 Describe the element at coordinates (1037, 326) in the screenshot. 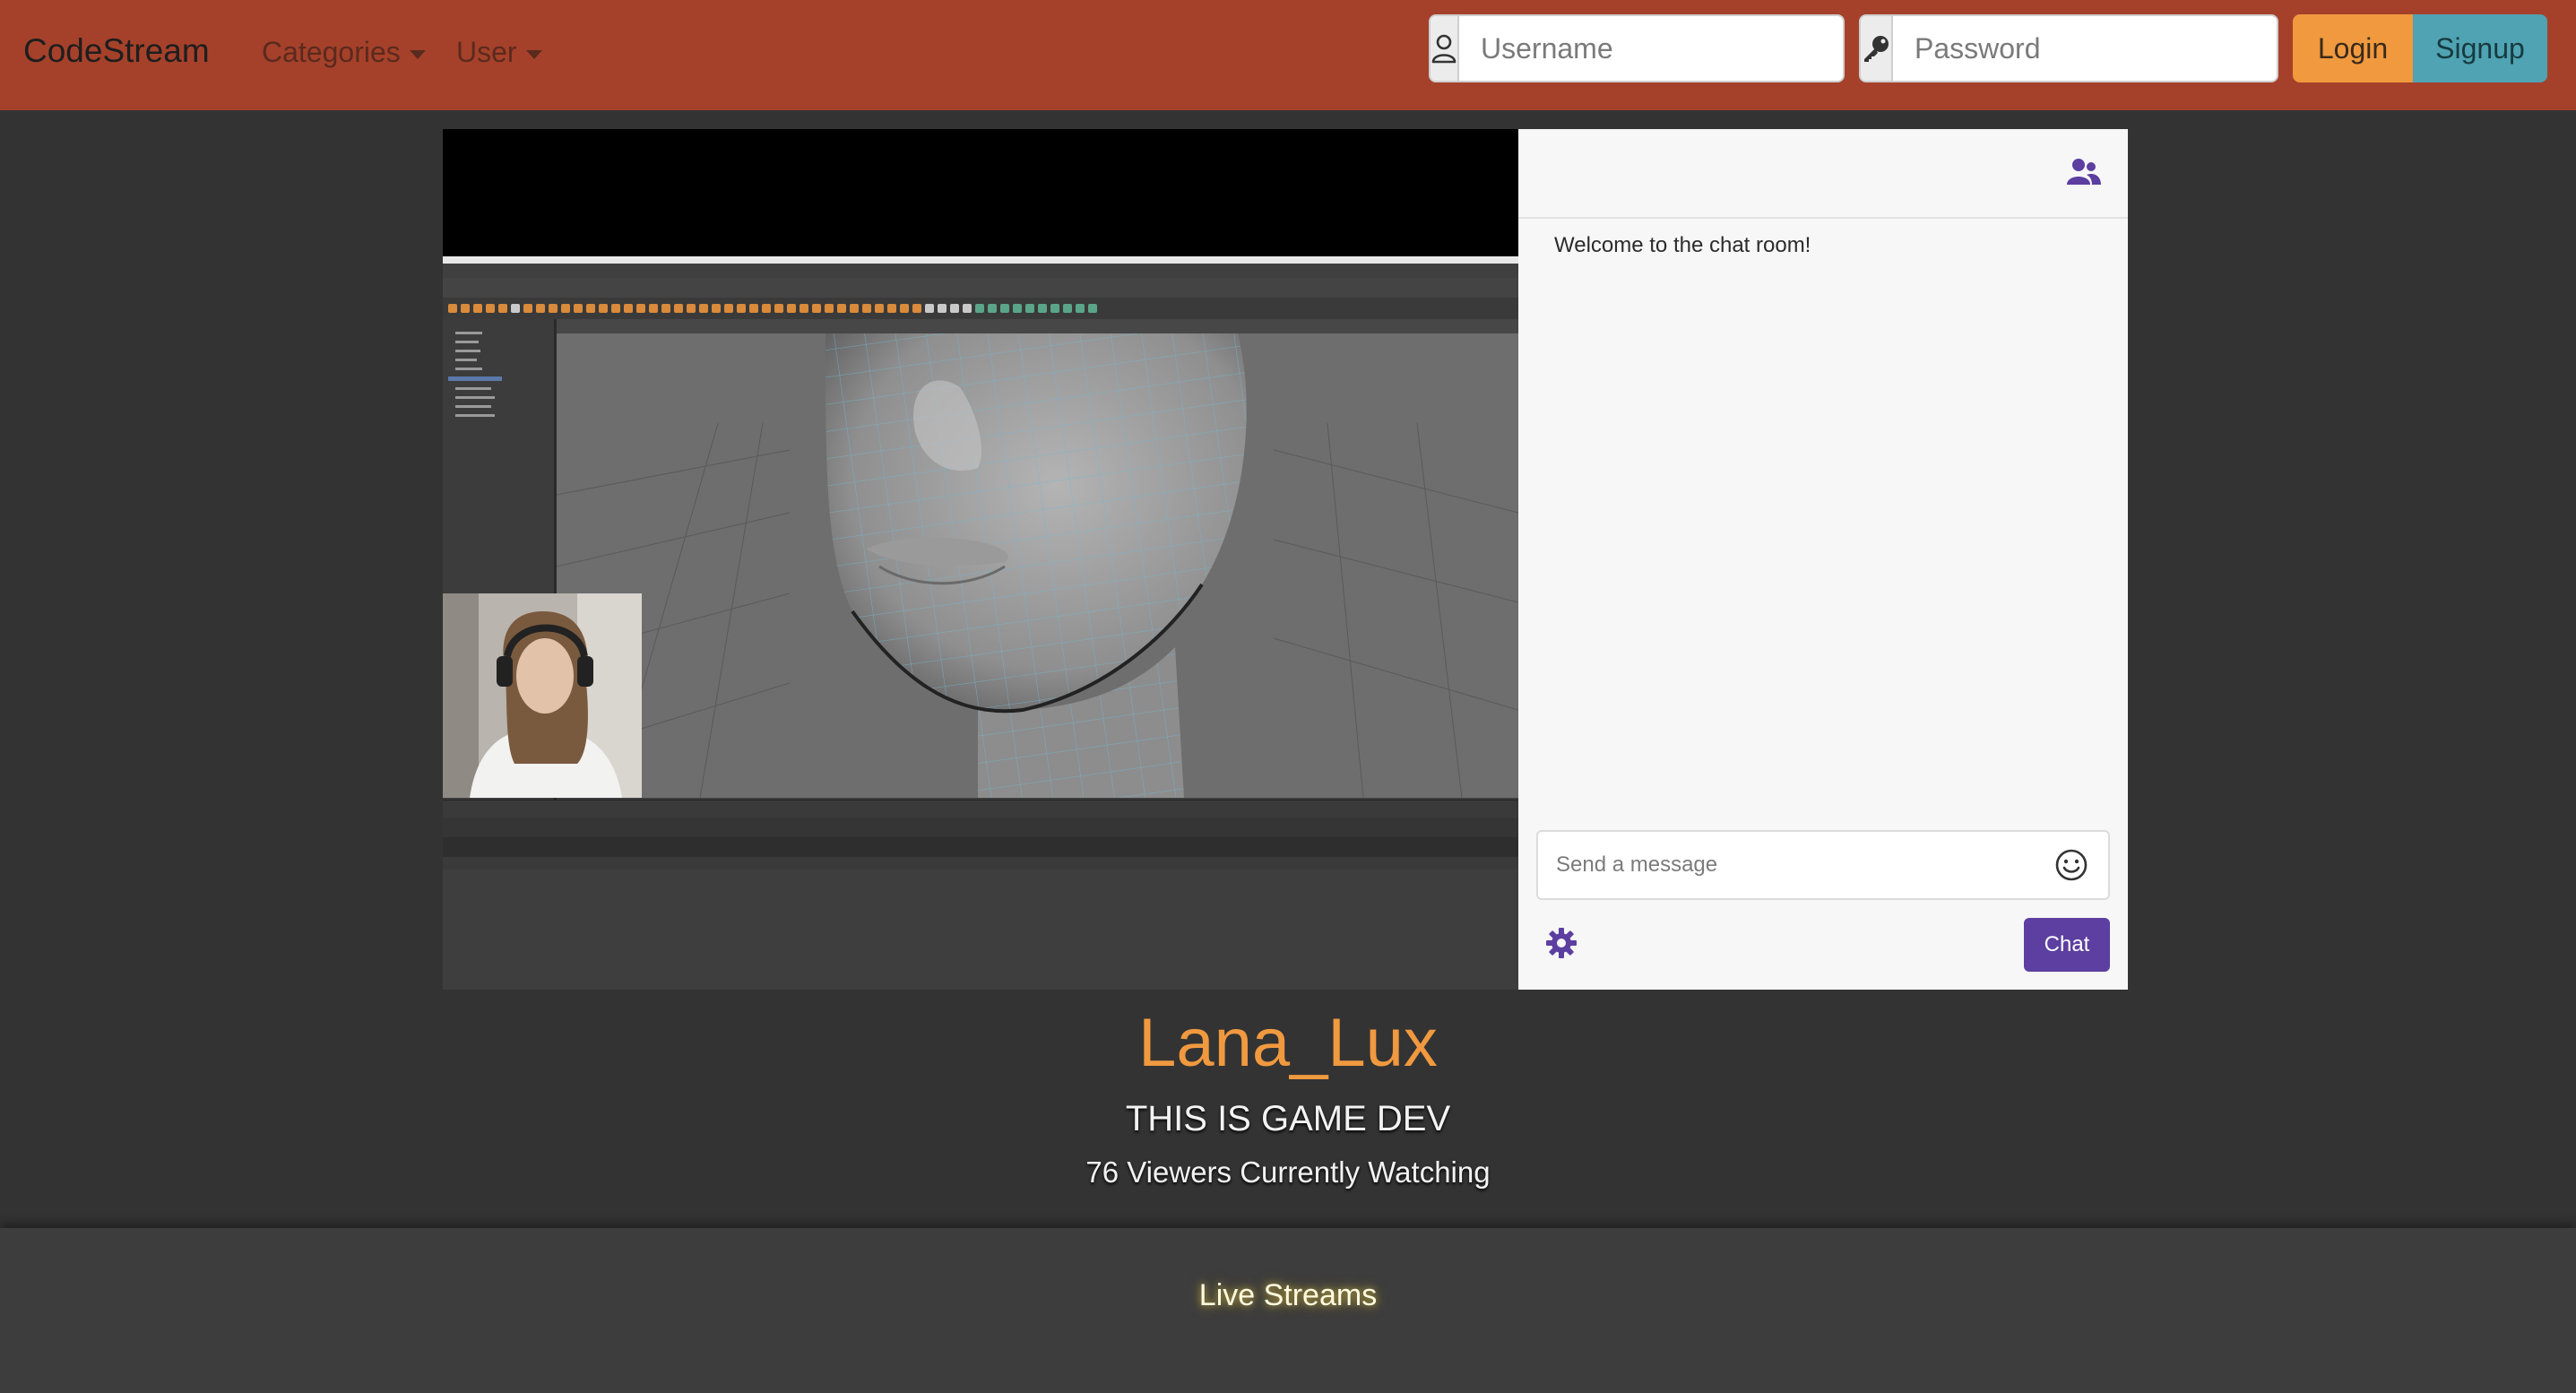

I see `viewport-toolbar` at that location.